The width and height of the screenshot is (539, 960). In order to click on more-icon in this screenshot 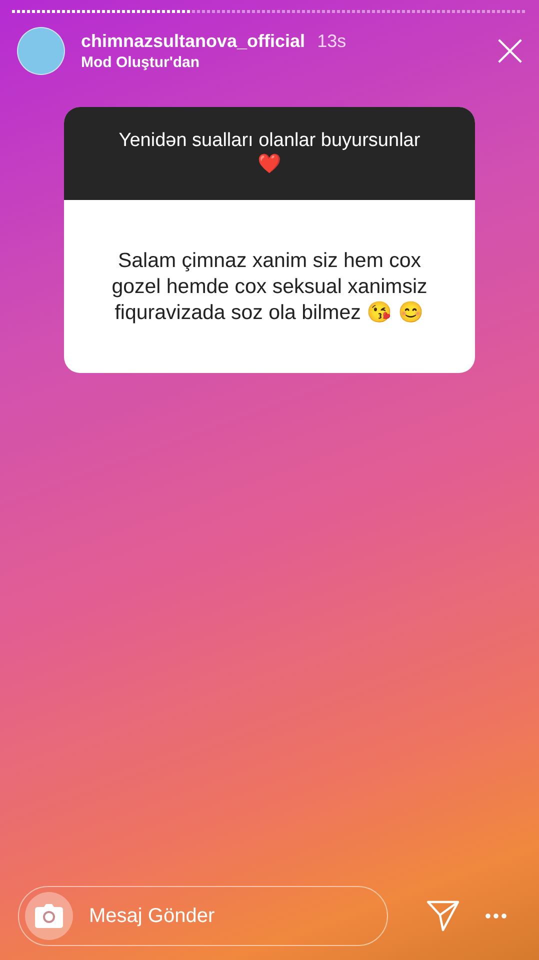, I will do `click(496, 916)`.